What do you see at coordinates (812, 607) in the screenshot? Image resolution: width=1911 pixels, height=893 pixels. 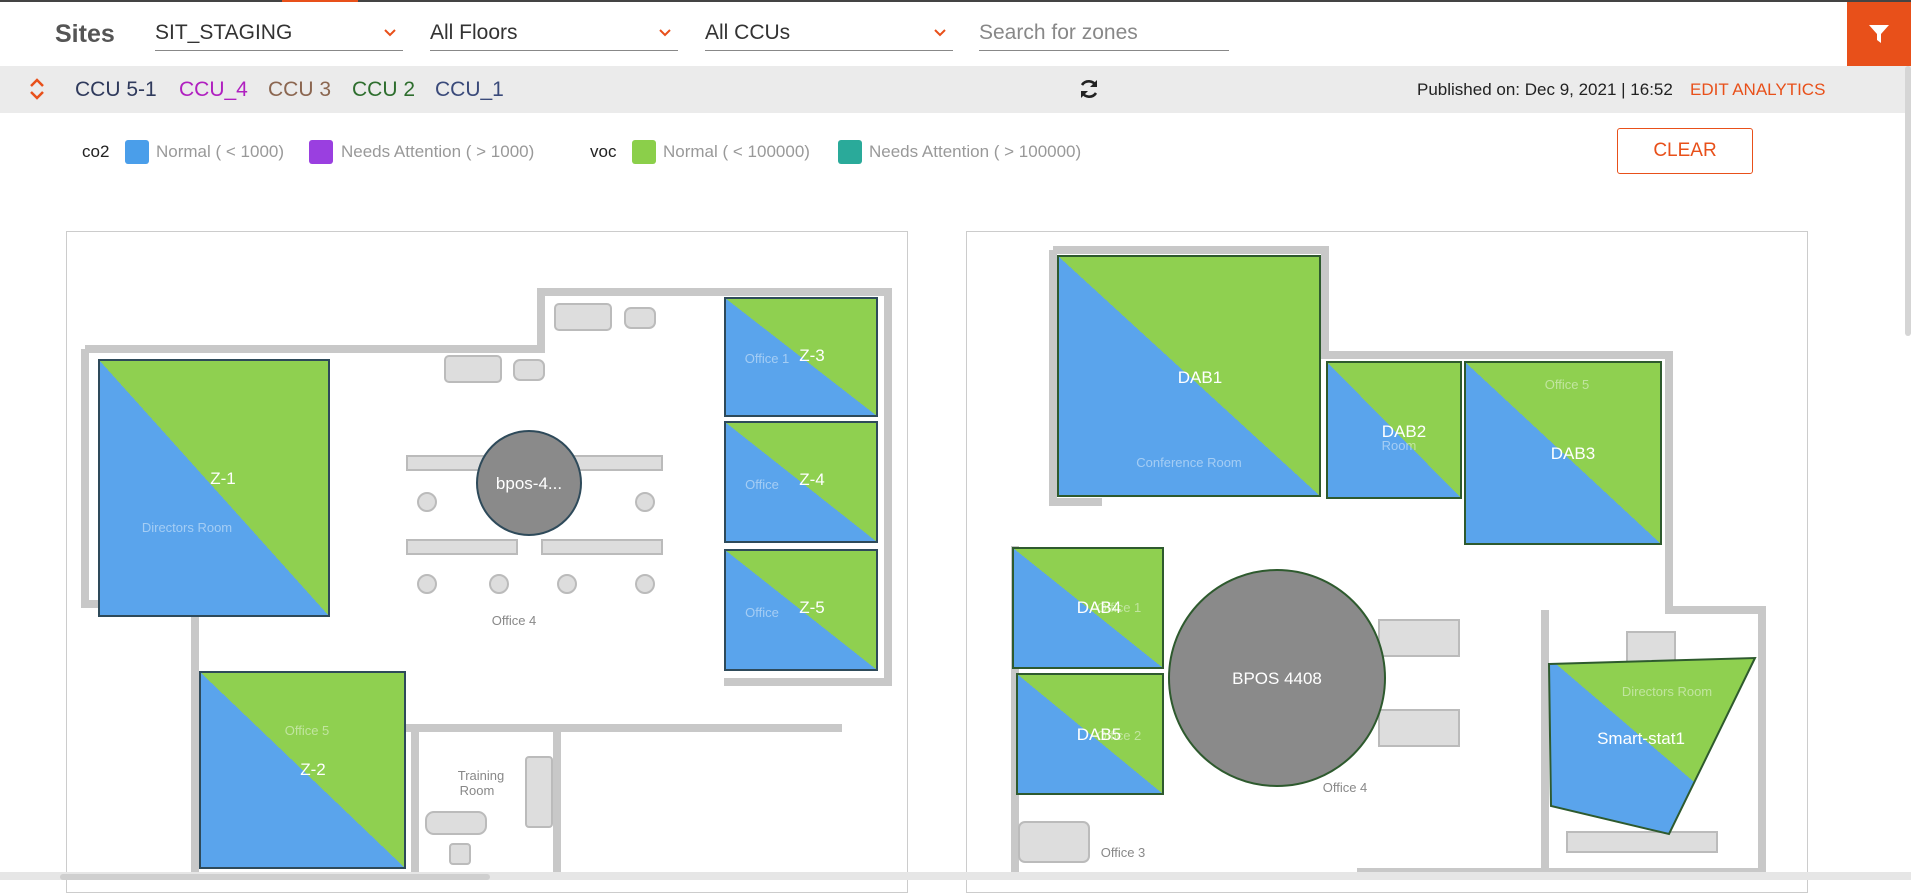 I see `zone-label-z5: Z-5` at bounding box center [812, 607].